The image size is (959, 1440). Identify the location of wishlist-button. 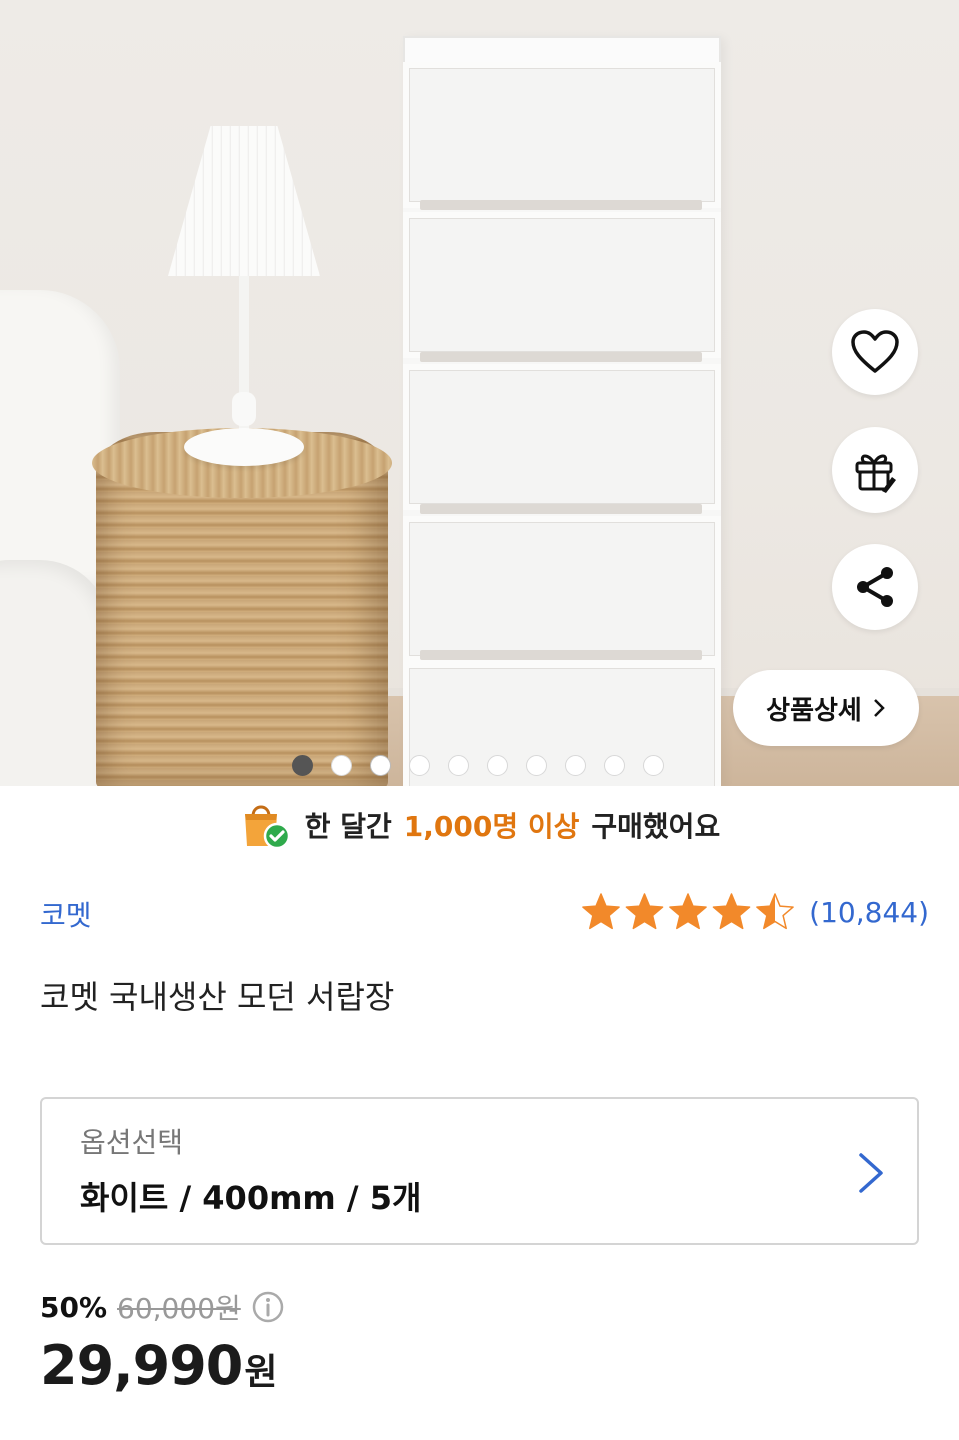
(875, 352).